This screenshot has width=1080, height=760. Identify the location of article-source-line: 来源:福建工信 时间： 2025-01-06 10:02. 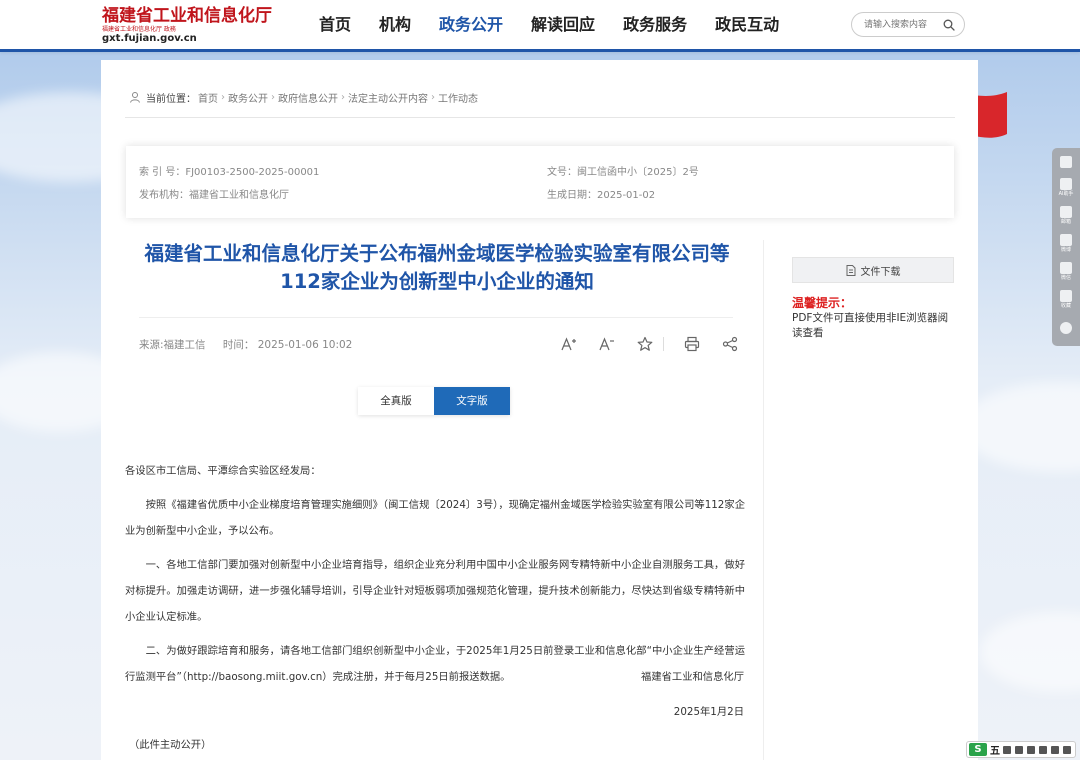
(245, 344).